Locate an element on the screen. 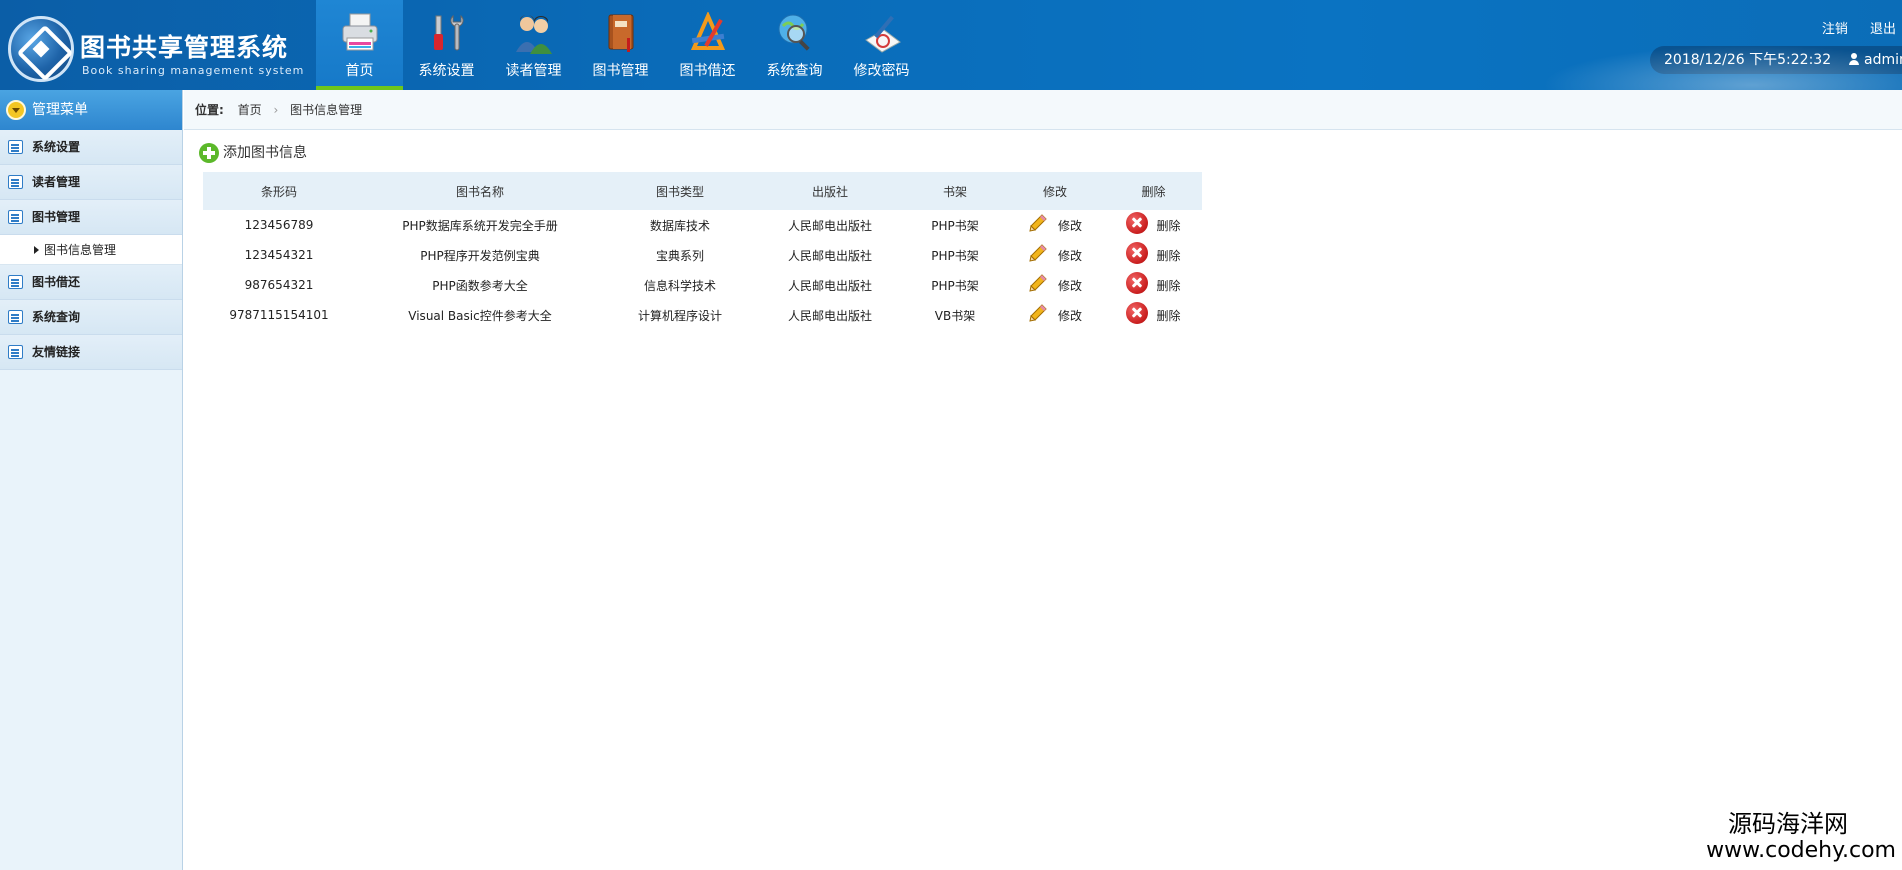 The width and height of the screenshot is (1902, 870). sidebar-item-system-query: 系统查询 is located at coordinates (91, 317).